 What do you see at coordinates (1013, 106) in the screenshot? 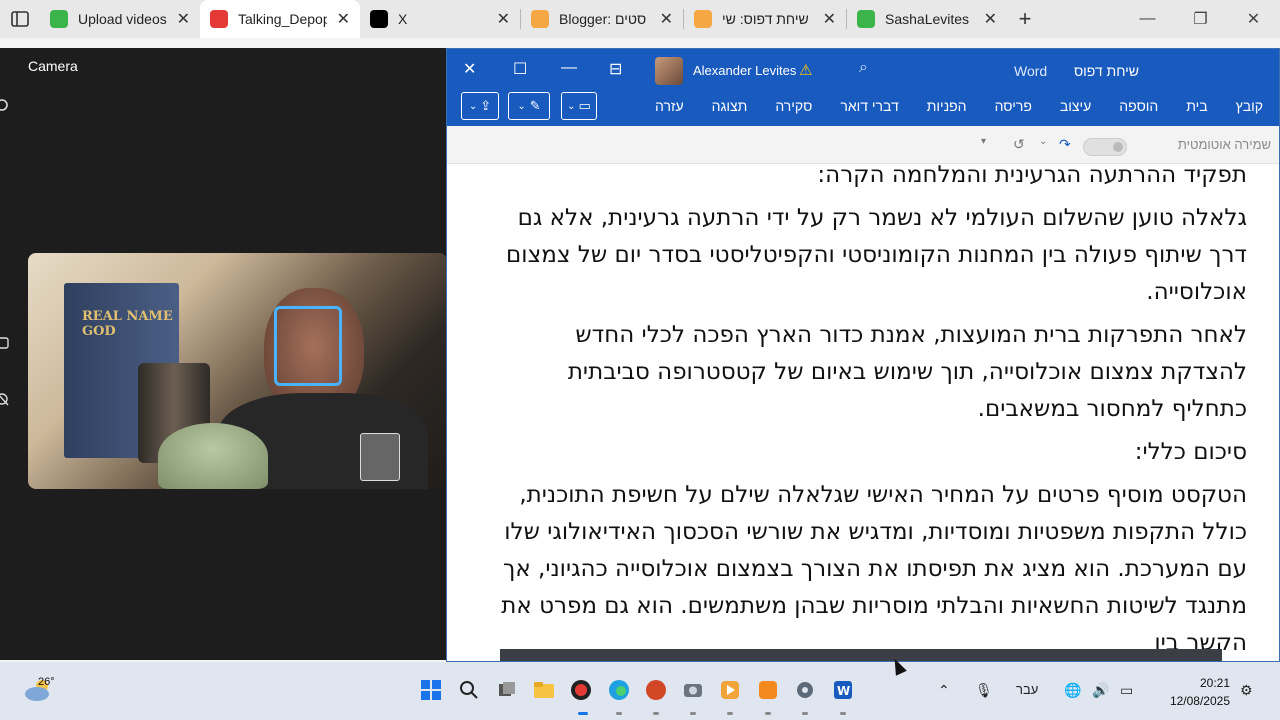
I see `tab-layout: פריסה` at bounding box center [1013, 106].